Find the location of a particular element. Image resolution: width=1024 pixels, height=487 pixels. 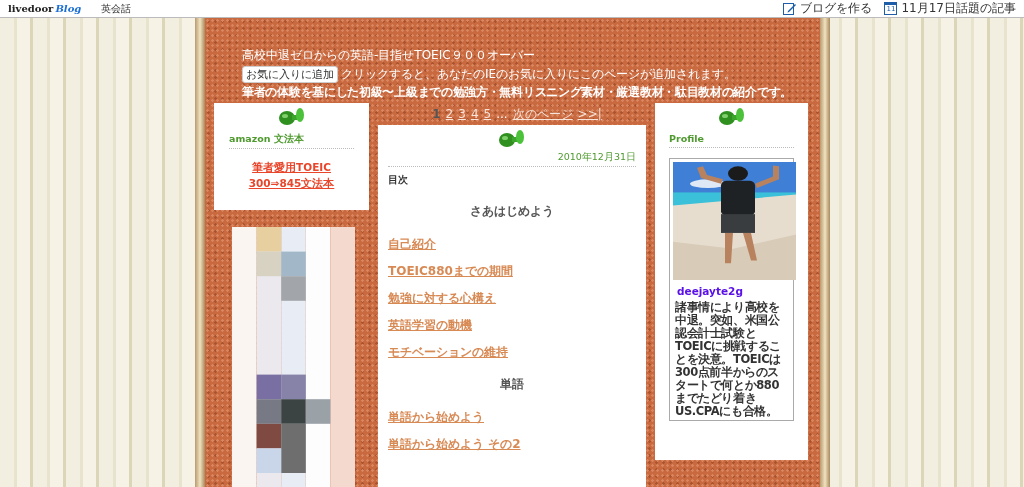

page-link: 5 is located at coordinates (487, 114).